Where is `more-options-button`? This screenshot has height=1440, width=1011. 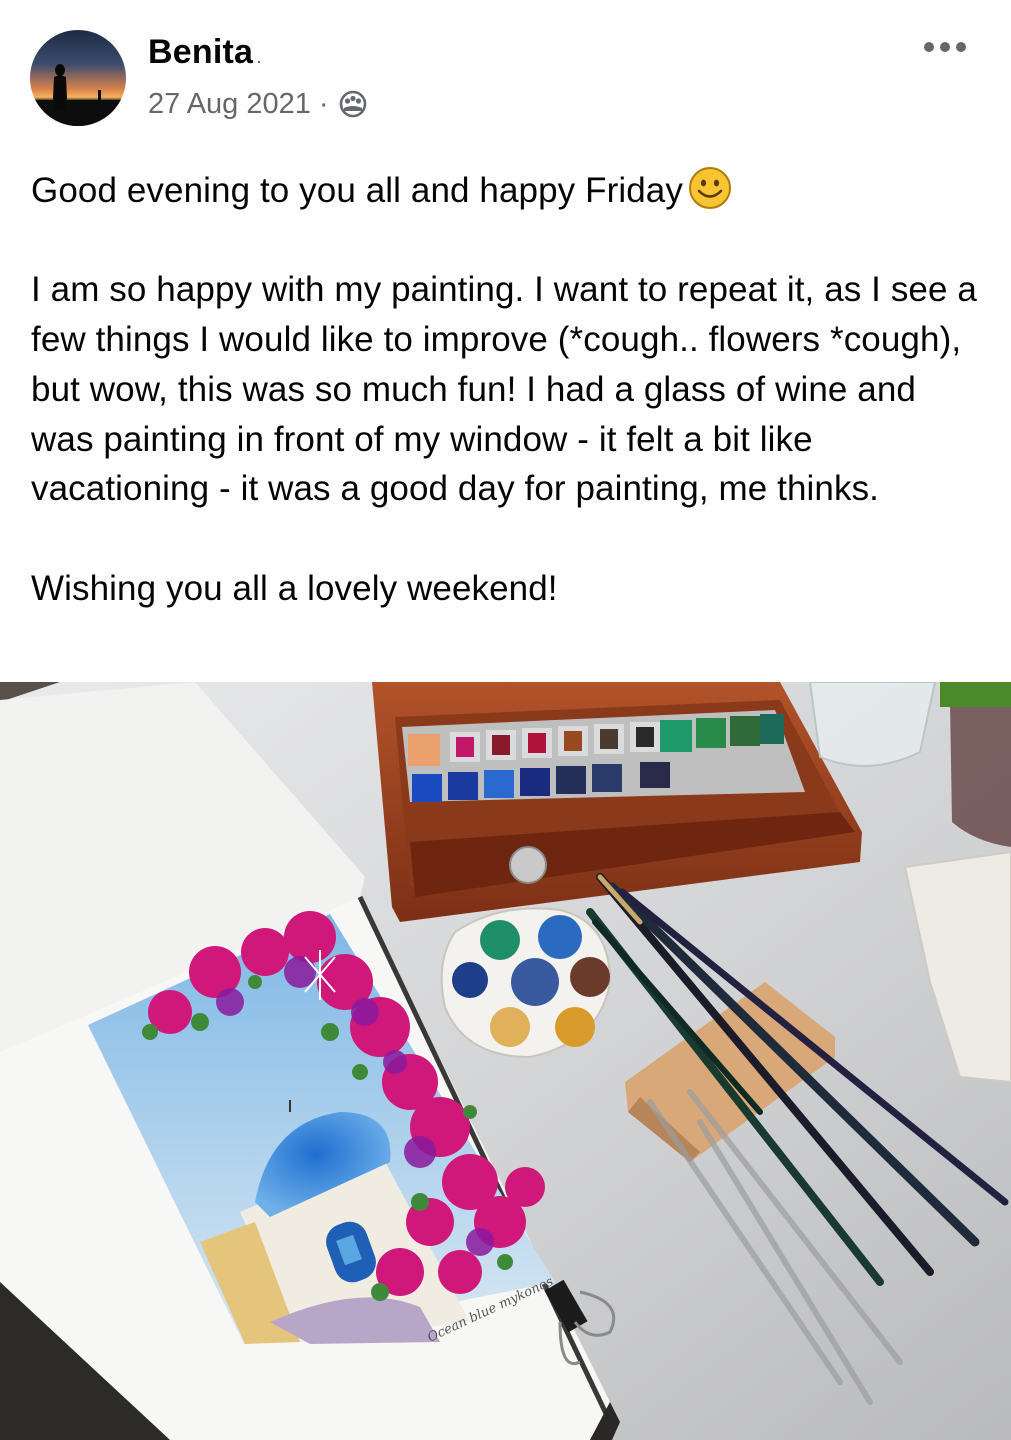 more-options-button is located at coordinates (945, 47).